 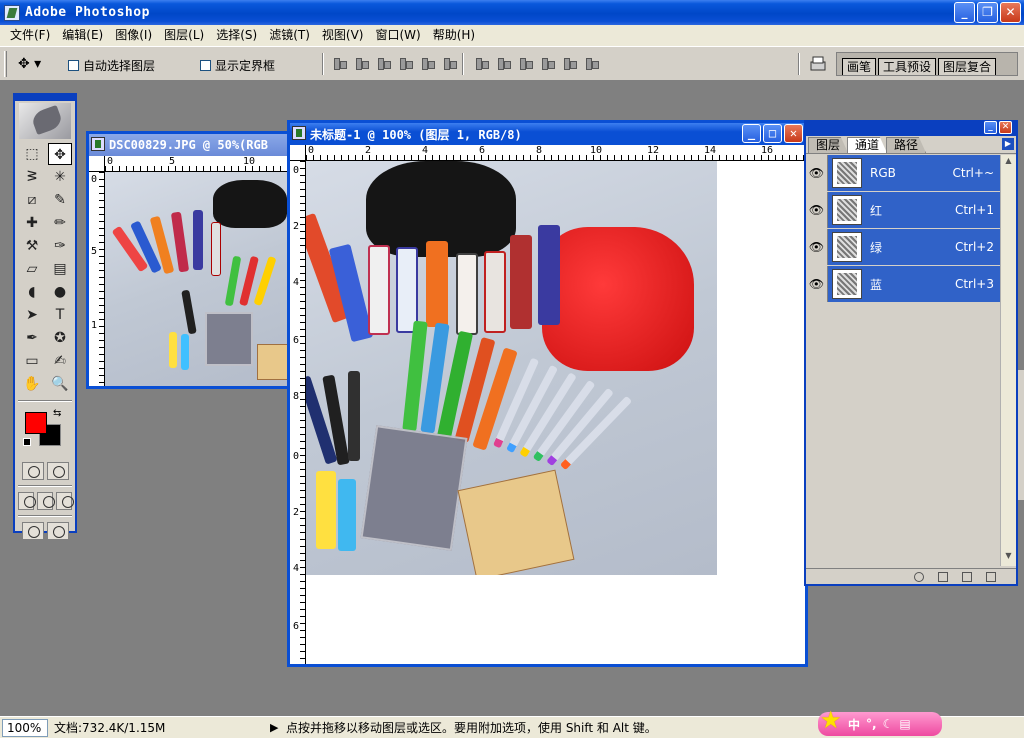 I want to click on channel-row-rgb: 👁 RGB Ctrl+~, so click(x=903, y=173).